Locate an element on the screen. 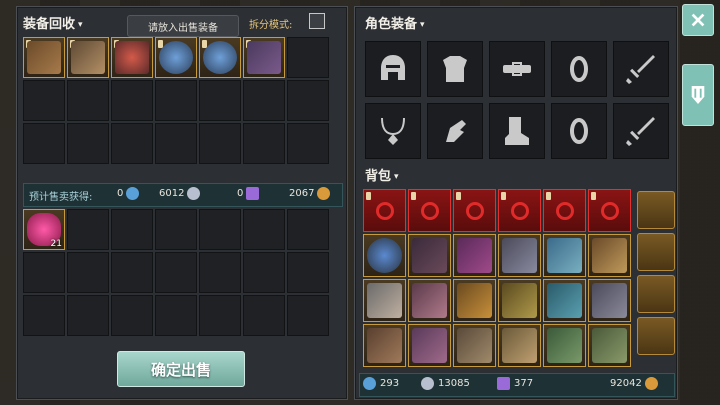 The width and height of the screenshot is (720, 405). helmet-icon is located at coordinates (393, 67).